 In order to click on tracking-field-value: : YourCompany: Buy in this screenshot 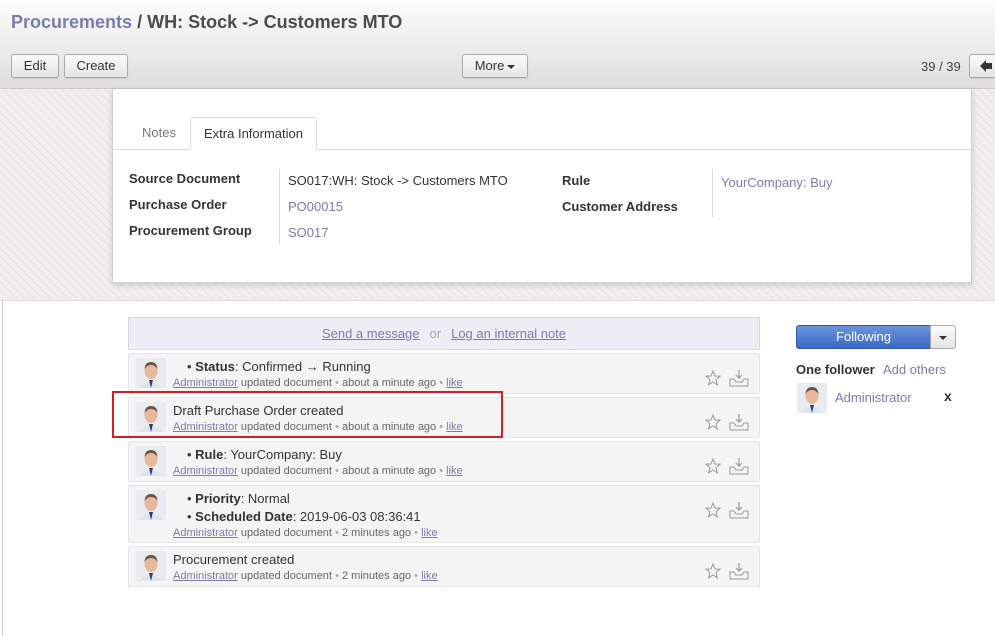, I will do `click(282, 454)`.